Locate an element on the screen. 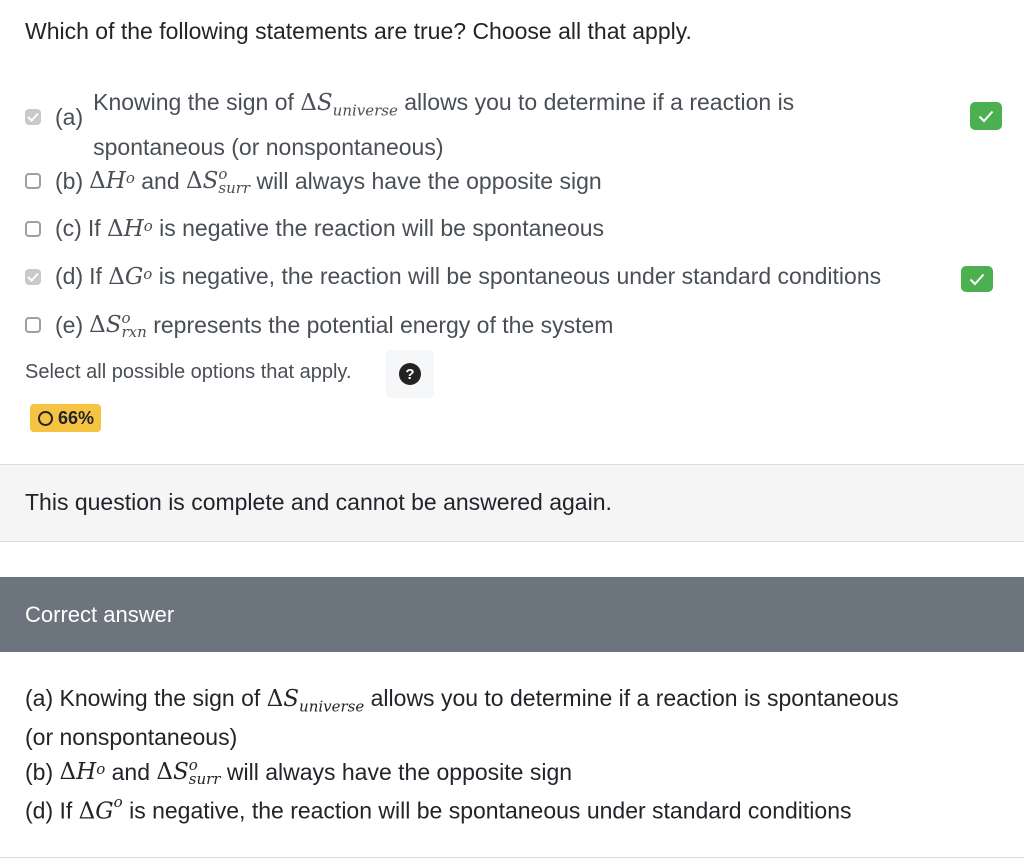  option-d-correct-badge is located at coordinates (977, 279).